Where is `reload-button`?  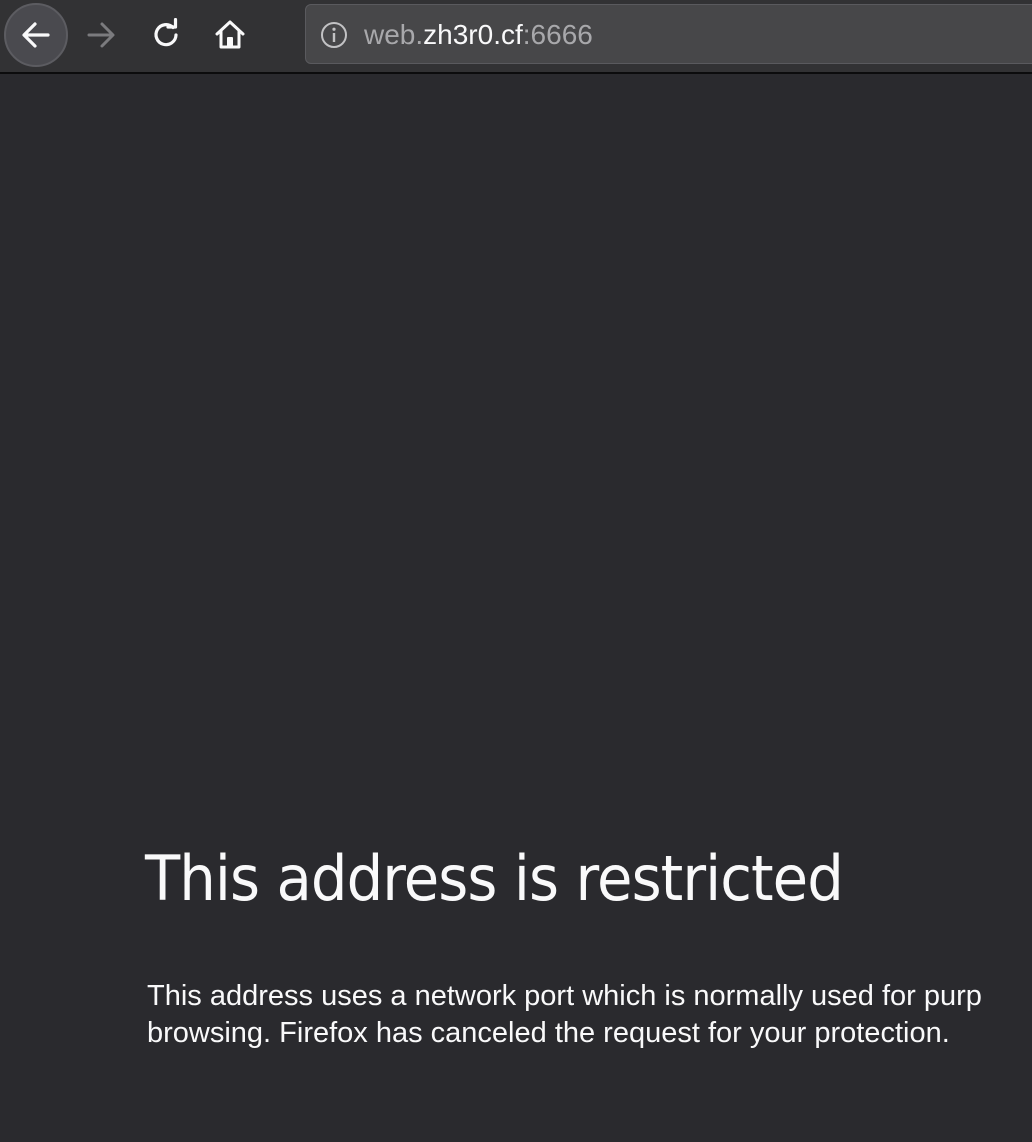 reload-button is located at coordinates (166, 35).